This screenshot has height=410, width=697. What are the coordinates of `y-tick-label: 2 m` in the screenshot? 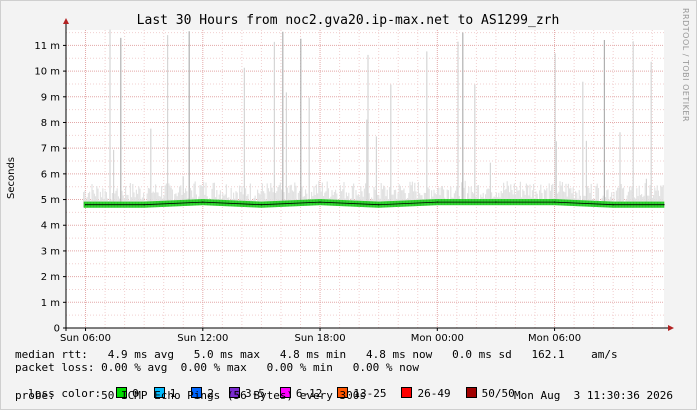 It's located at (50, 277).